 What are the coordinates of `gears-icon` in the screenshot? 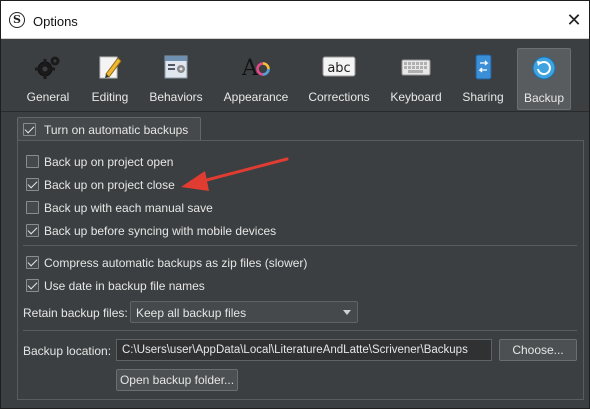 It's located at (47, 67).